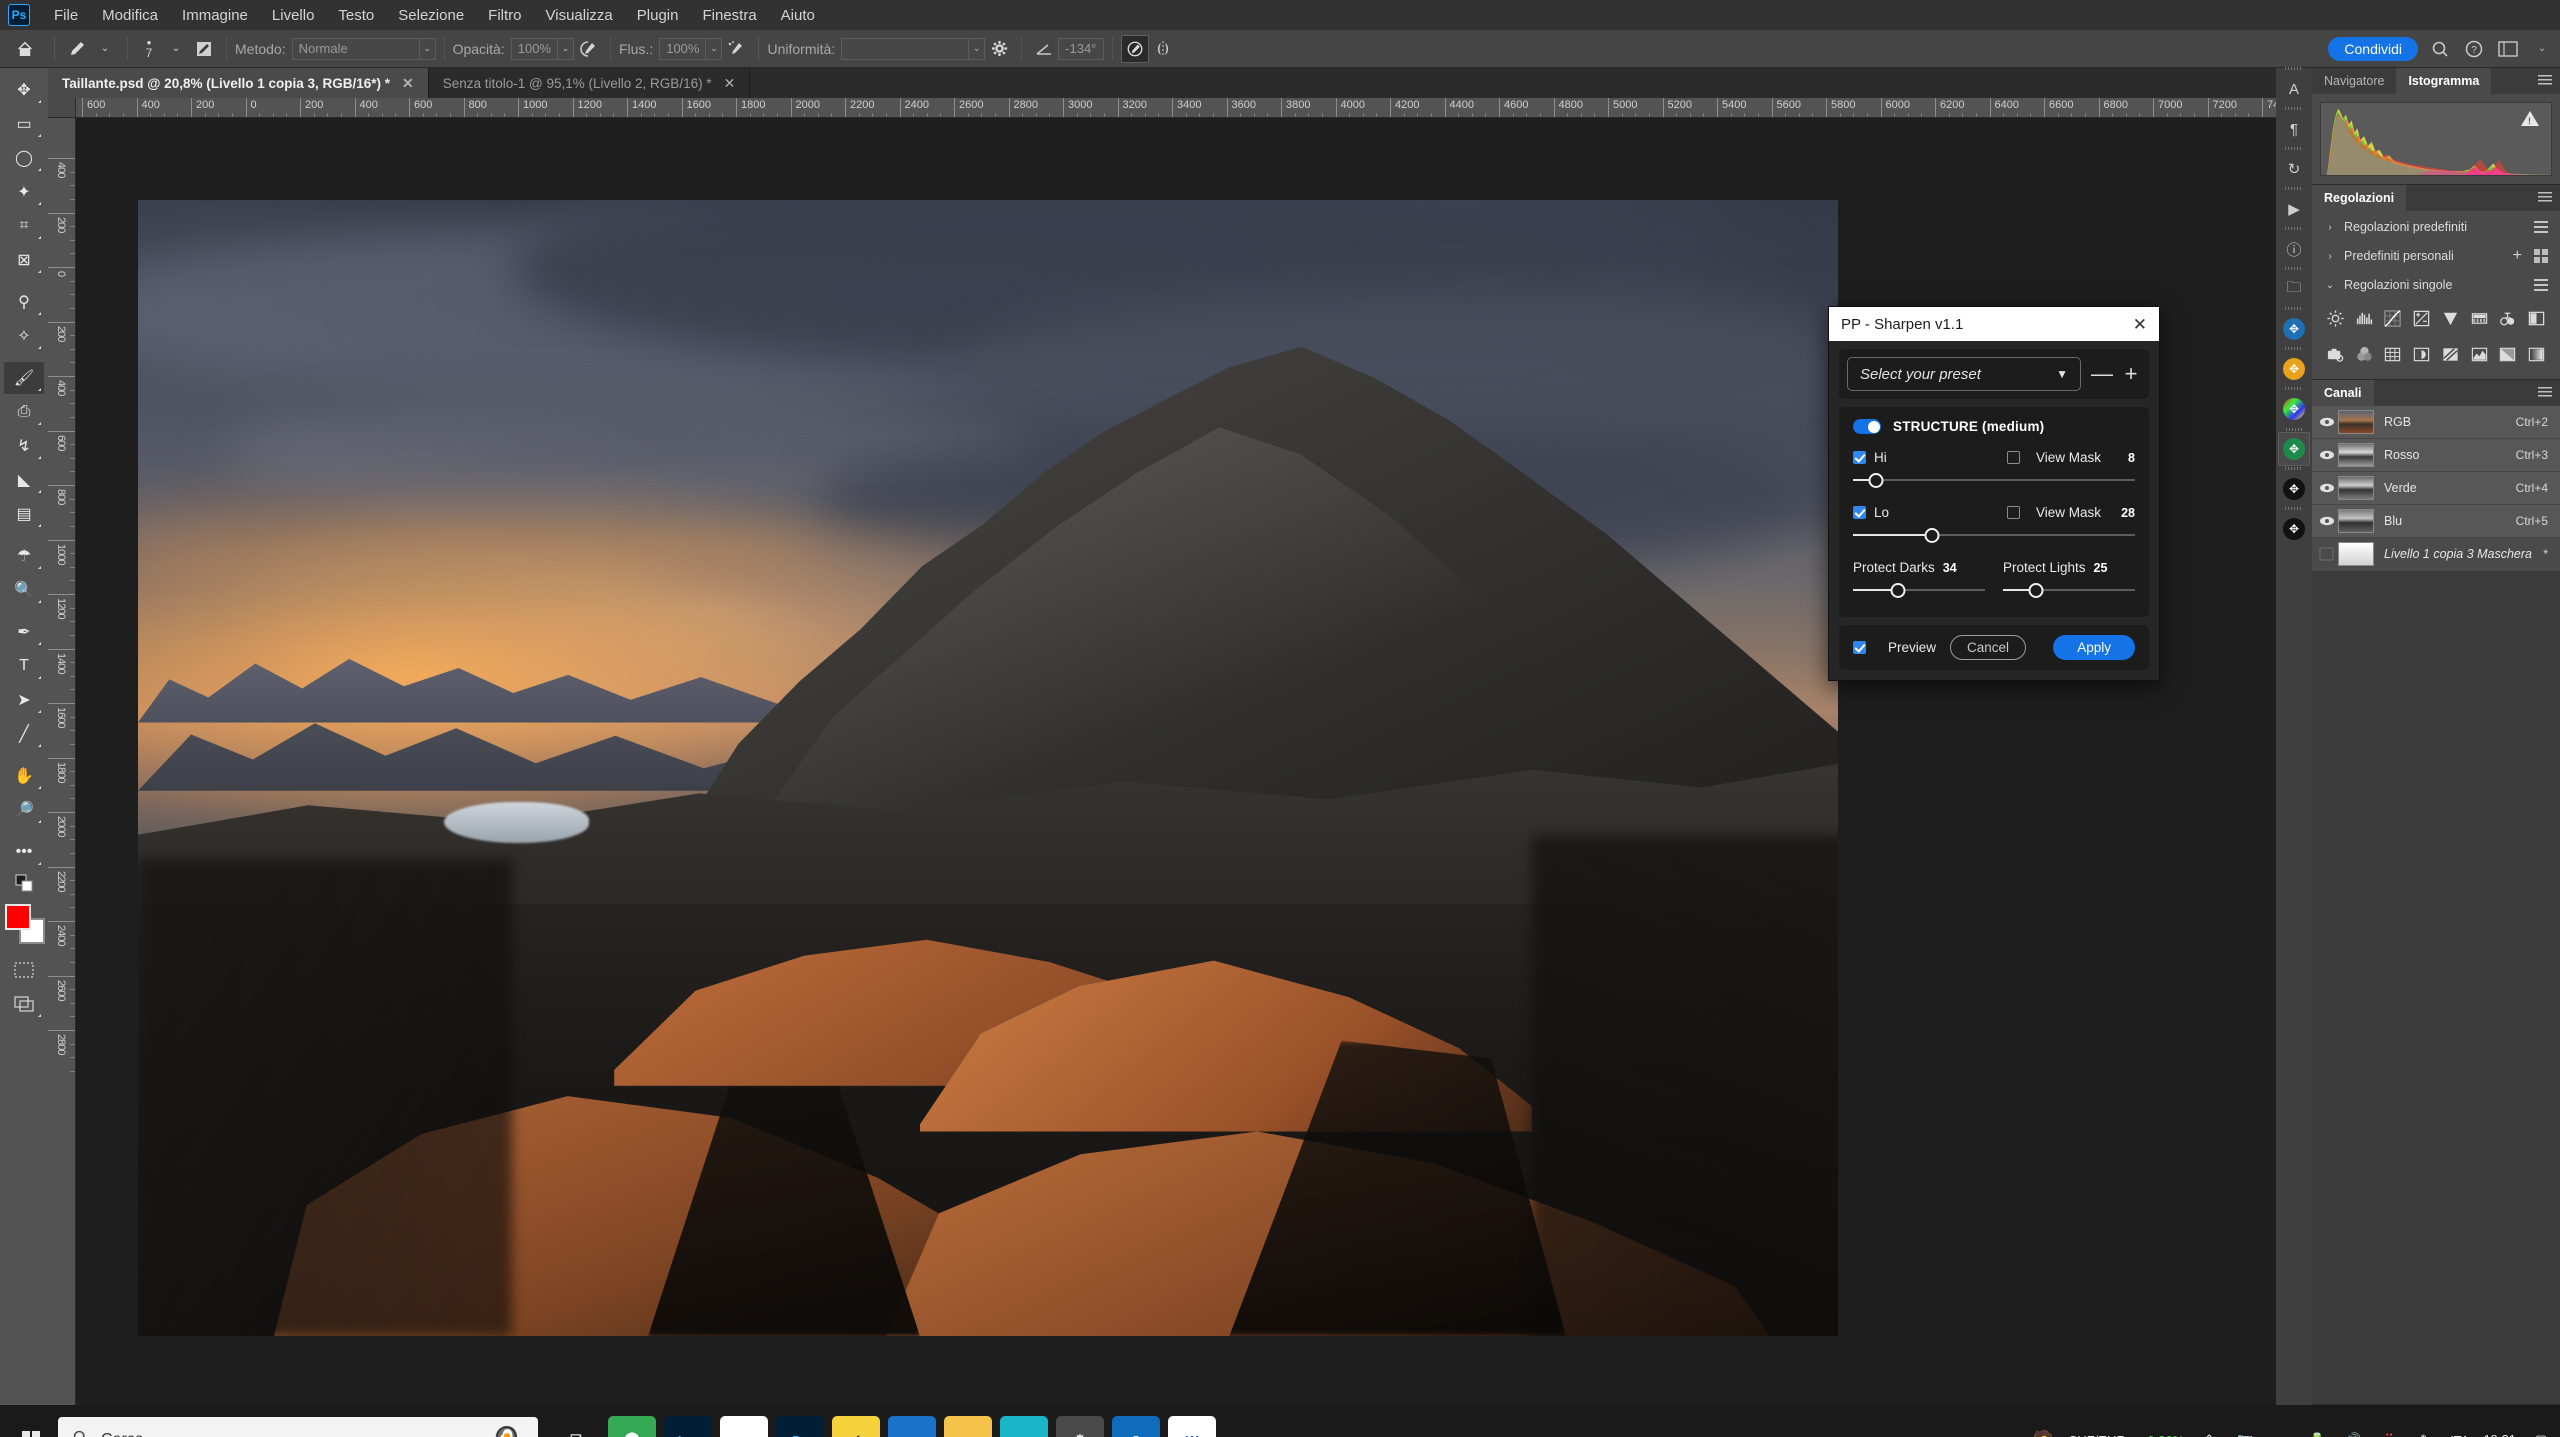  What do you see at coordinates (24, 260) in the screenshot?
I see `frame-tool: ⊠` at bounding box center [24, 260].